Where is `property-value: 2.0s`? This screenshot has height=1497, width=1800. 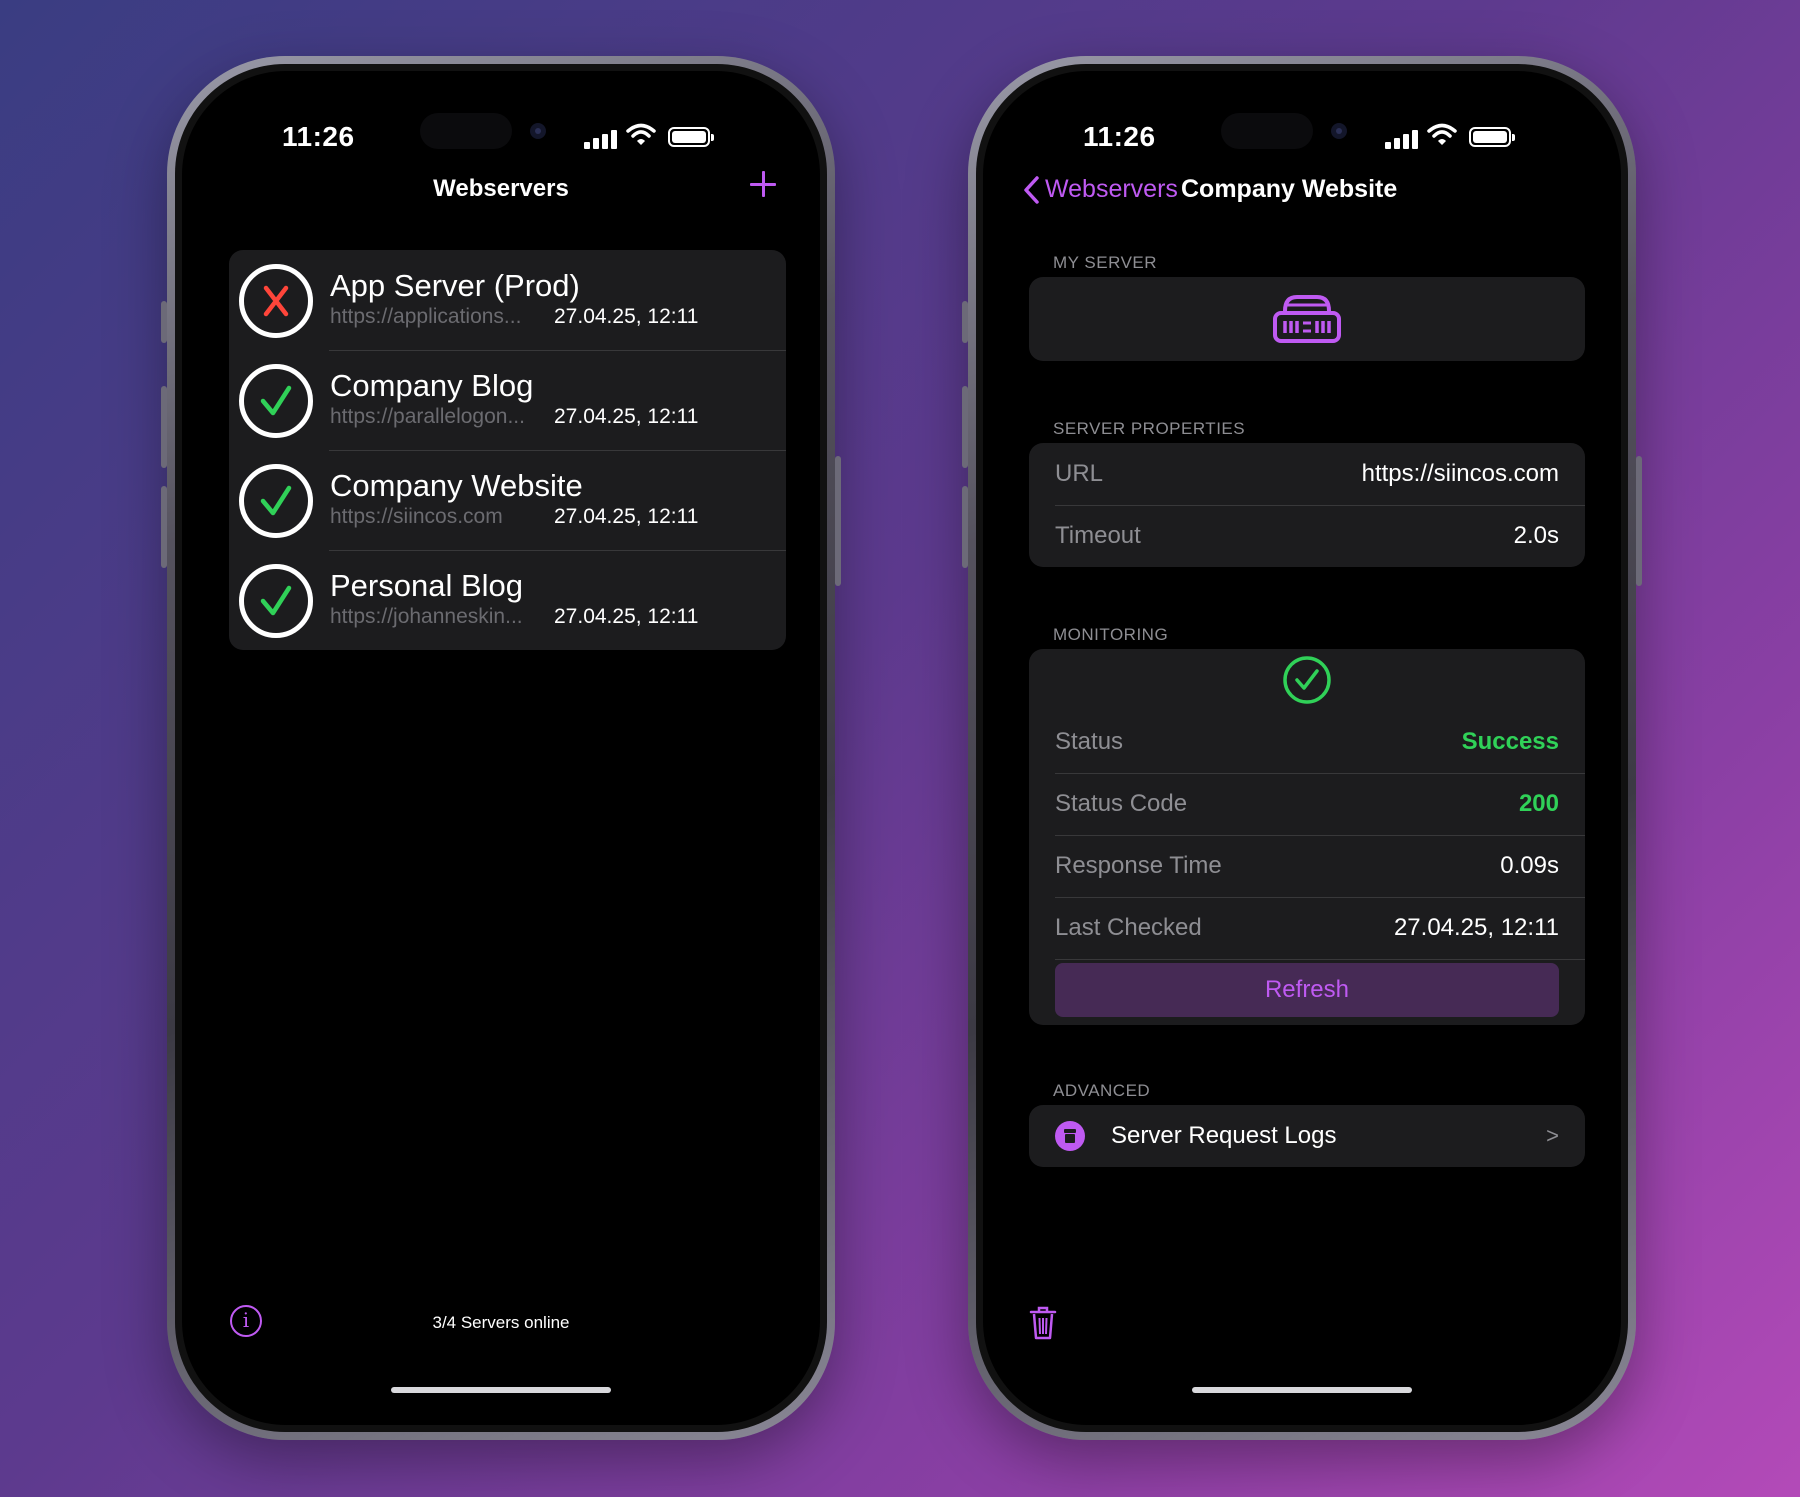 property-value: 2.0s is located at coordinates (1536, 535).